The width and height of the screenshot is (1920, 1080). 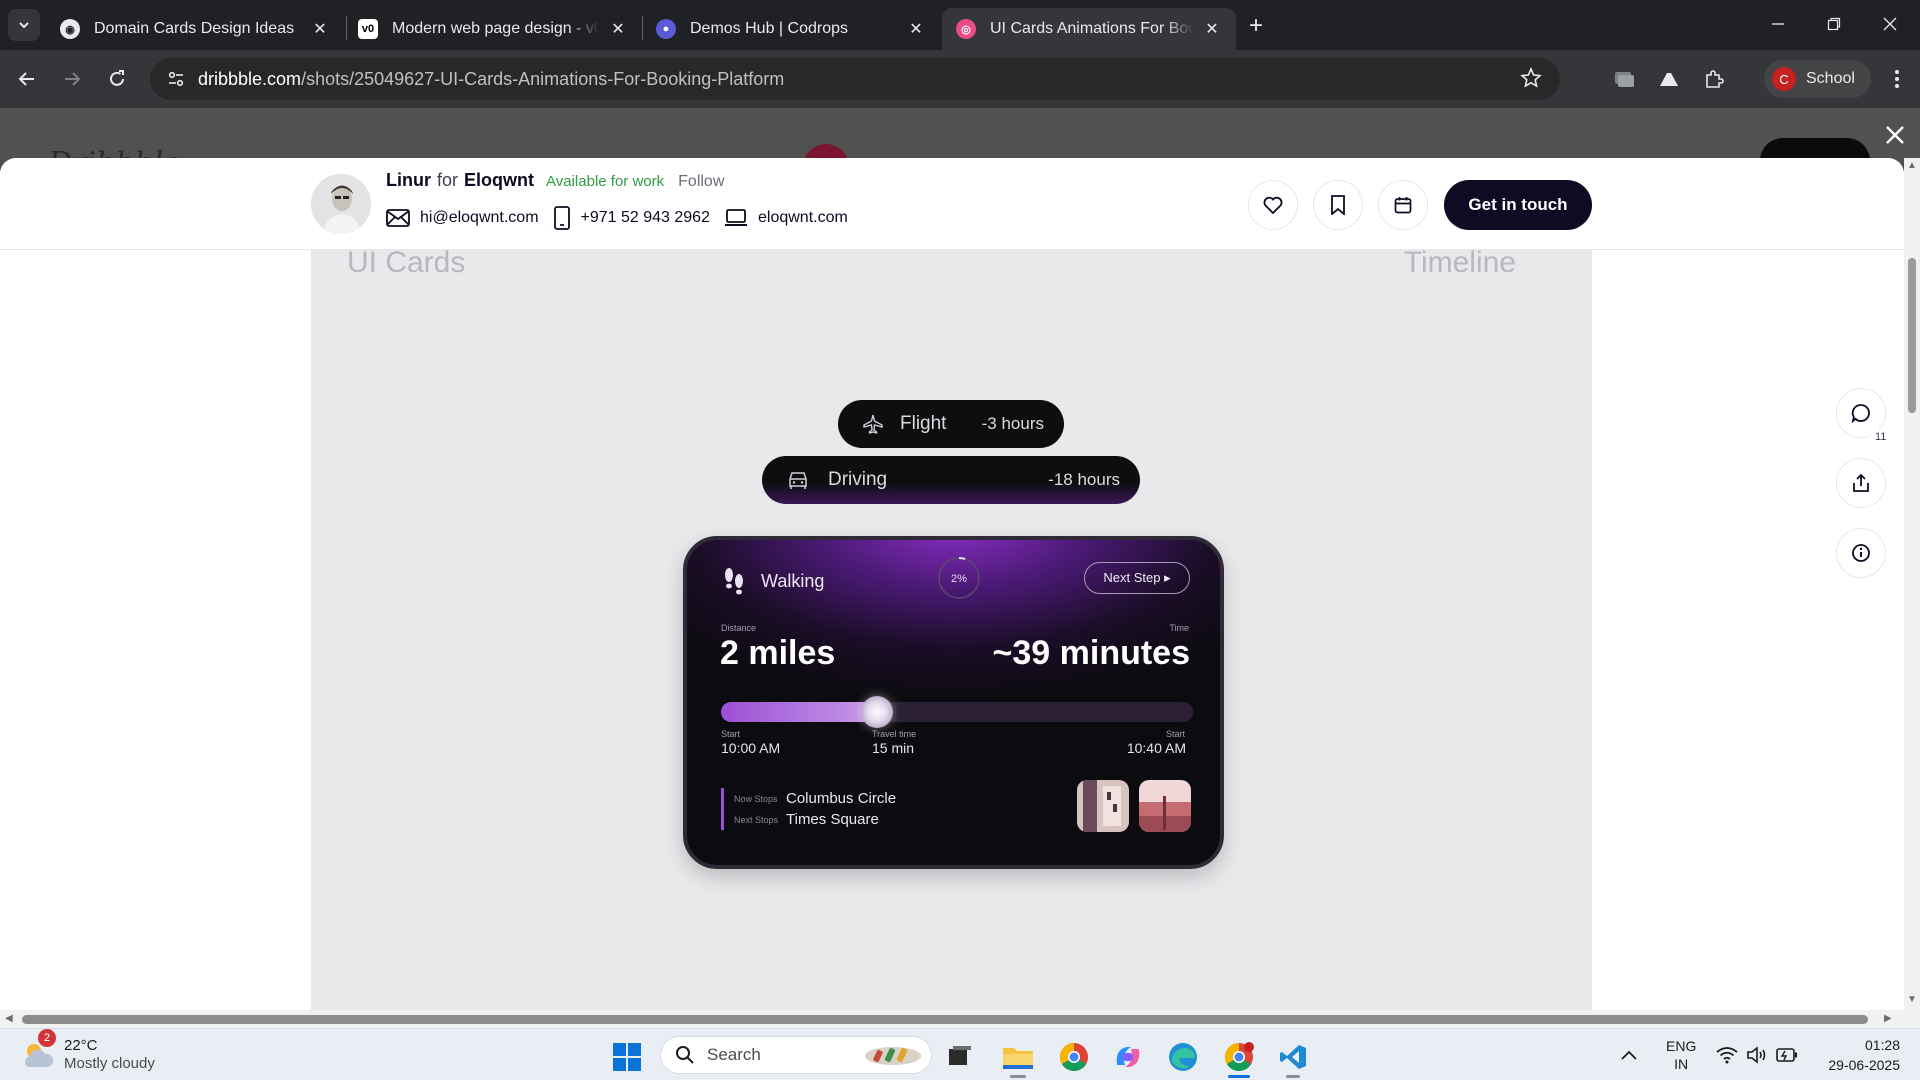 I want to click on tab-title: Modern web page design - v0 by, so click(x=496, y=28).